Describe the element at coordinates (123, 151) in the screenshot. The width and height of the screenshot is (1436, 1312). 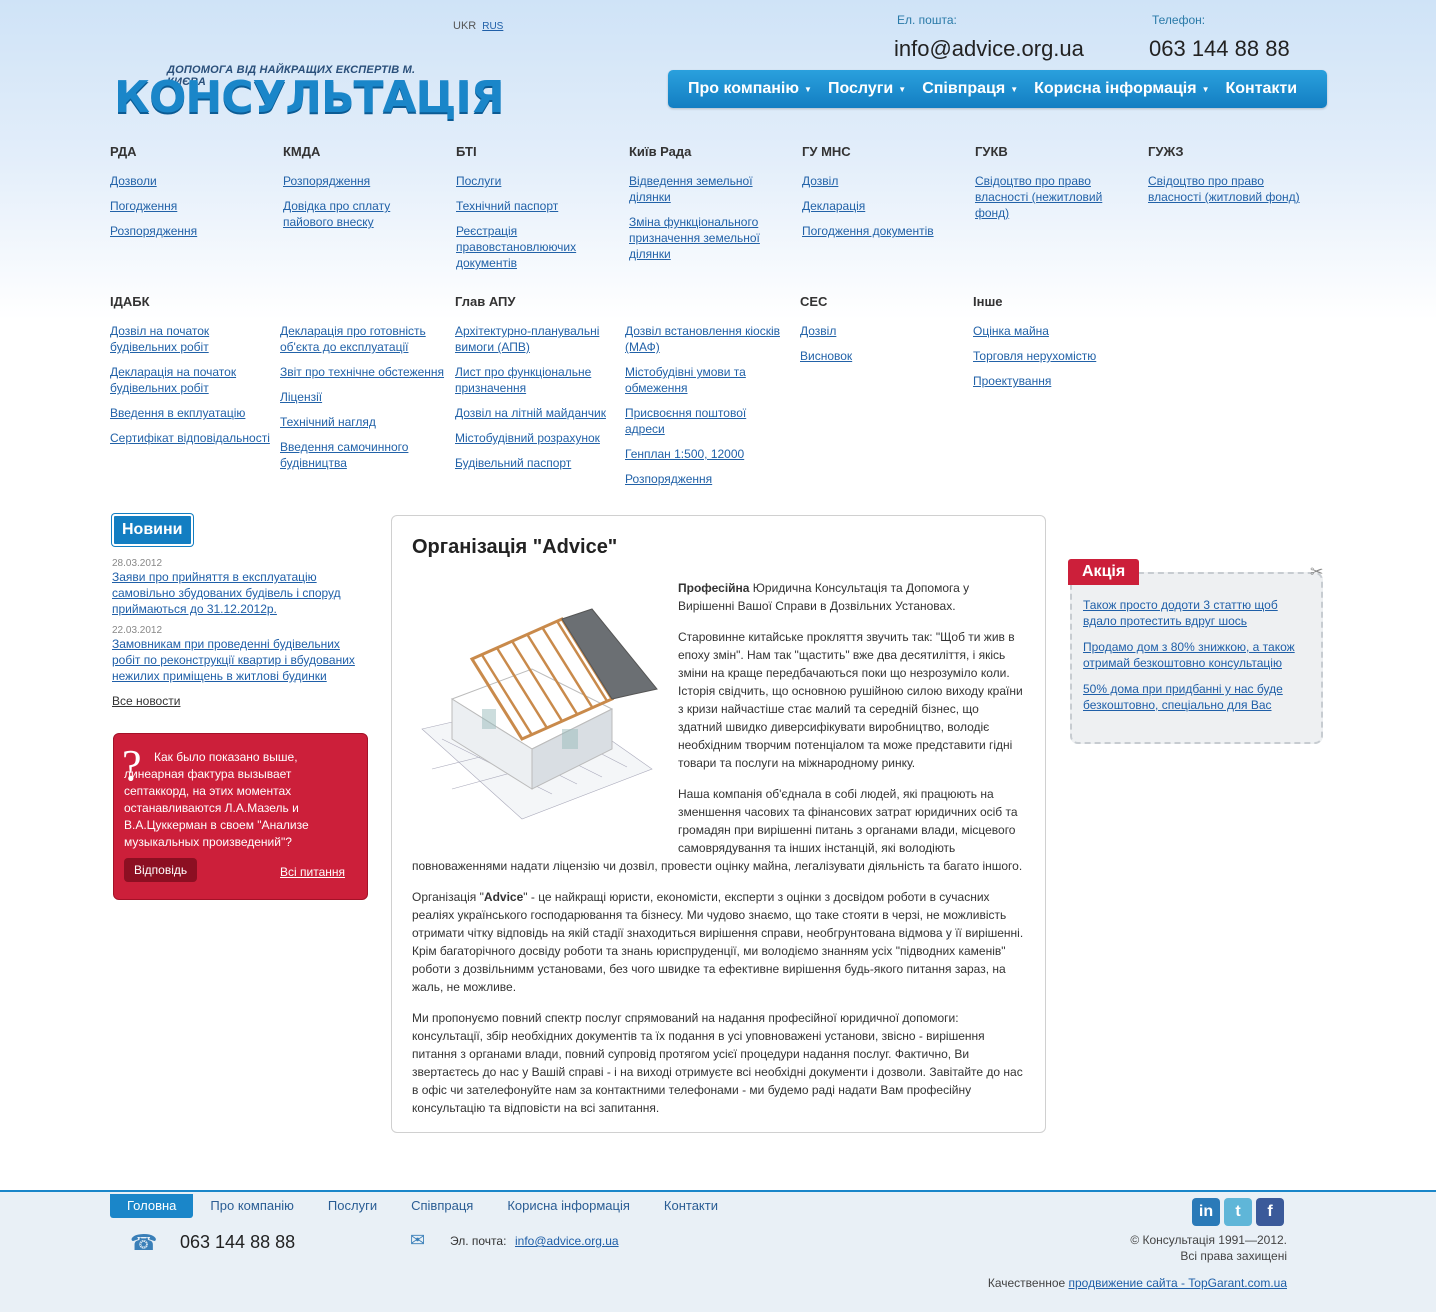
I see `column-title: РДА` at that location.